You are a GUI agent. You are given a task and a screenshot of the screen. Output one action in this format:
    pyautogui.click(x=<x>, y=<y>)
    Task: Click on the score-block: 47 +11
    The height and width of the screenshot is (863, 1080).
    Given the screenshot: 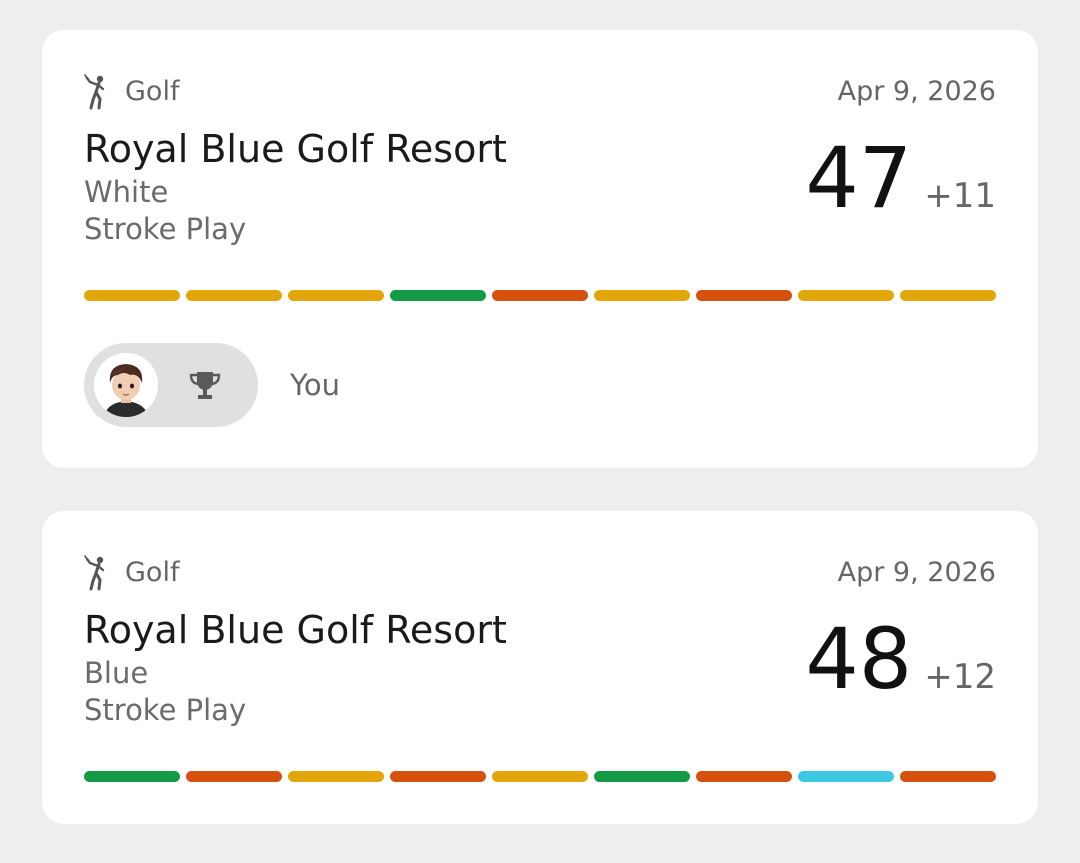 What is the action you would take?
    pyautogui.click(x=900, y=178)
    